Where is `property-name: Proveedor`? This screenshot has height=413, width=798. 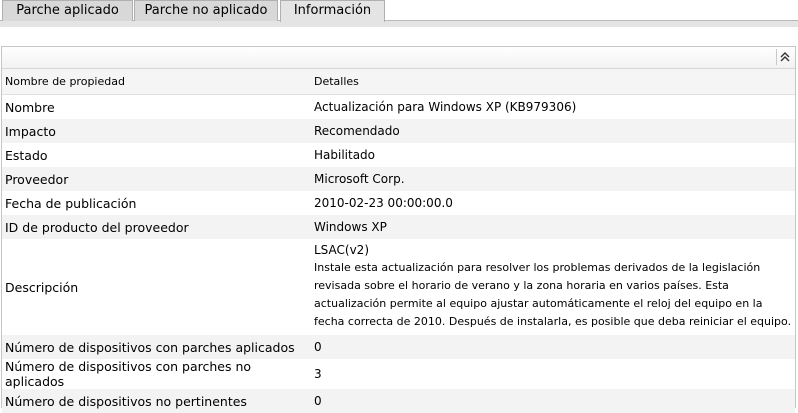
property-name: Proveedor is located at coordinates (156, 179).